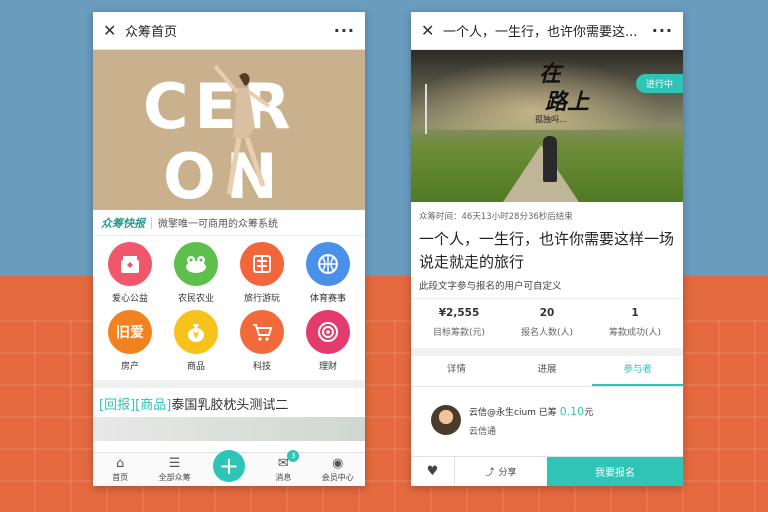 The width and height of the screenshot is (768, 512). I want to click on list-icon: ☰, so click(174, 463).